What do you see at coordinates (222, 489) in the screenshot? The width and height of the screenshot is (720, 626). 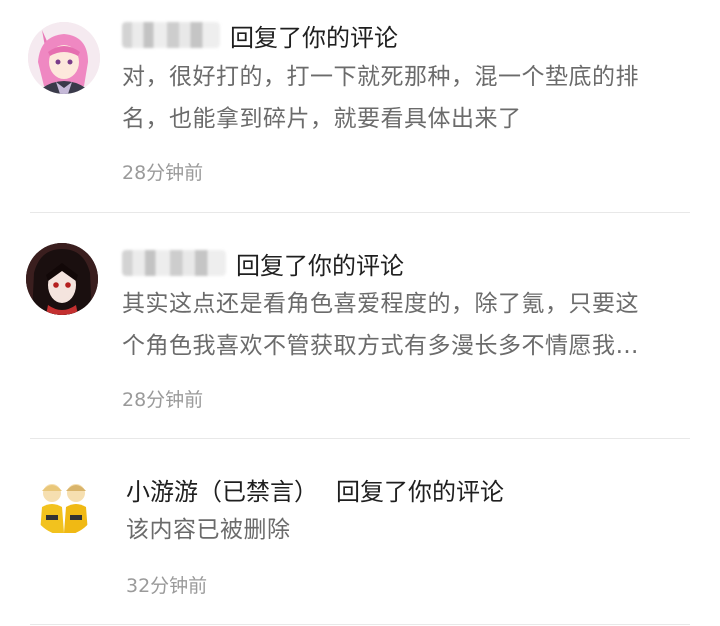 I see `username: 小游游（已禁言）` at bounding box center [222, 489].